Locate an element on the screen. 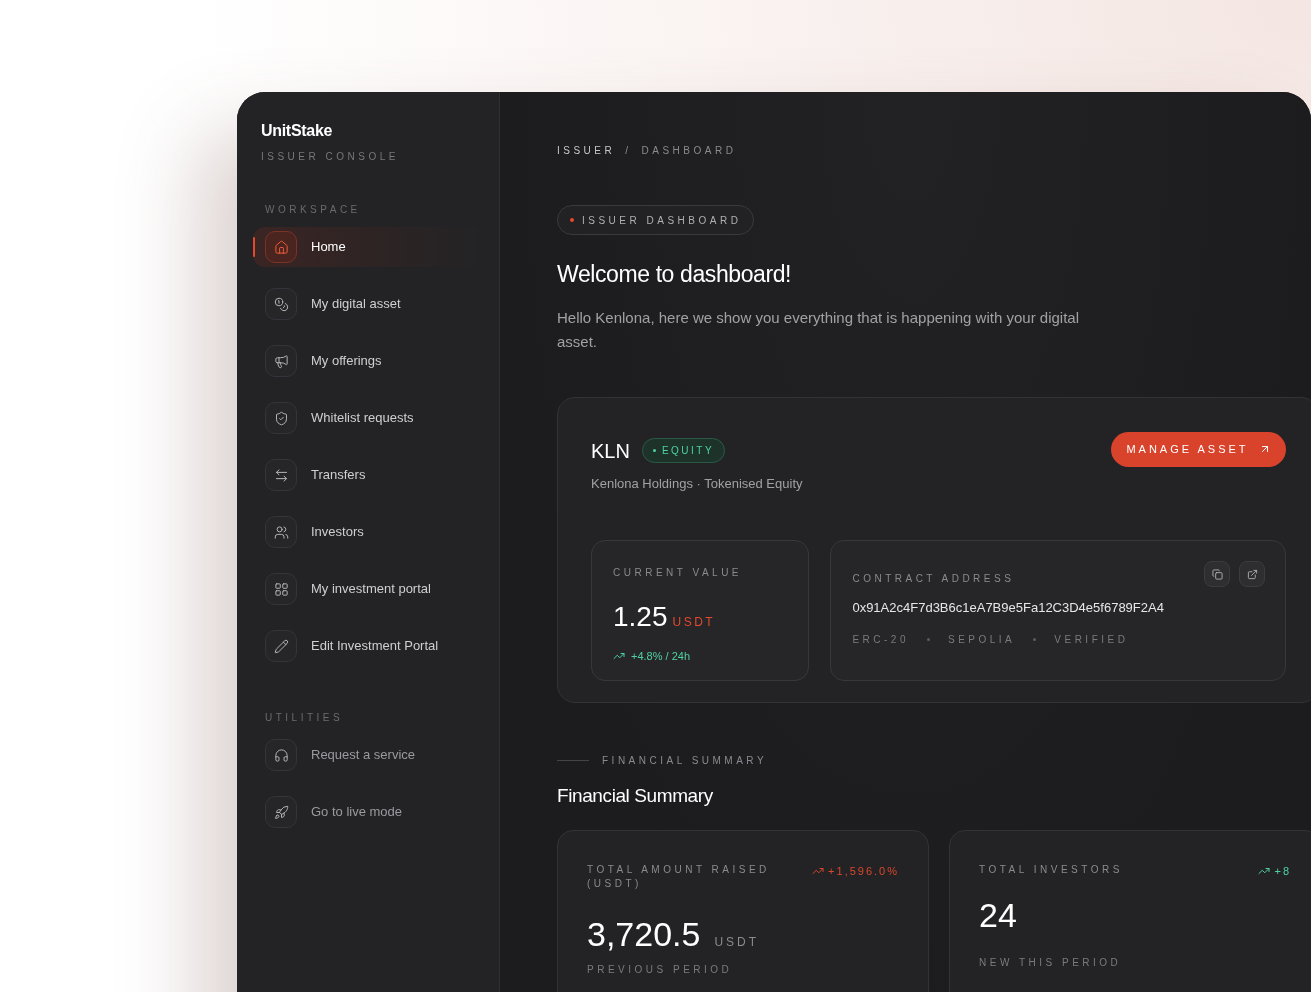 This screenshot has width=1311, height=992. brand-subtitle: ISSUER CONSOLE is located at coordinates (330, 157).